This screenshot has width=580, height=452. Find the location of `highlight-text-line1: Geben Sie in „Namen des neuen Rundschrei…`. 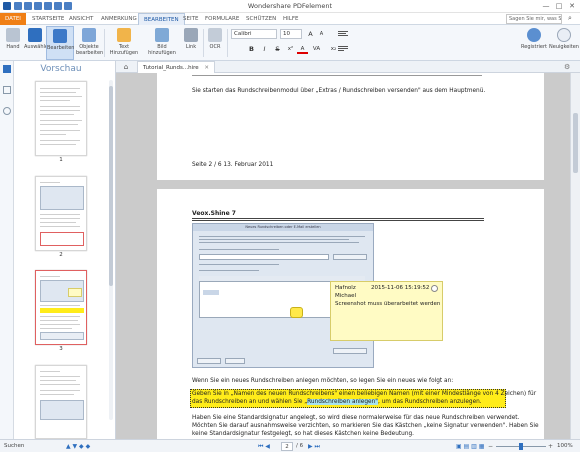

highlight-text-line1: Geben Sie in „Namen des neuen Rundschrei… is located at coordinates (364, 394).